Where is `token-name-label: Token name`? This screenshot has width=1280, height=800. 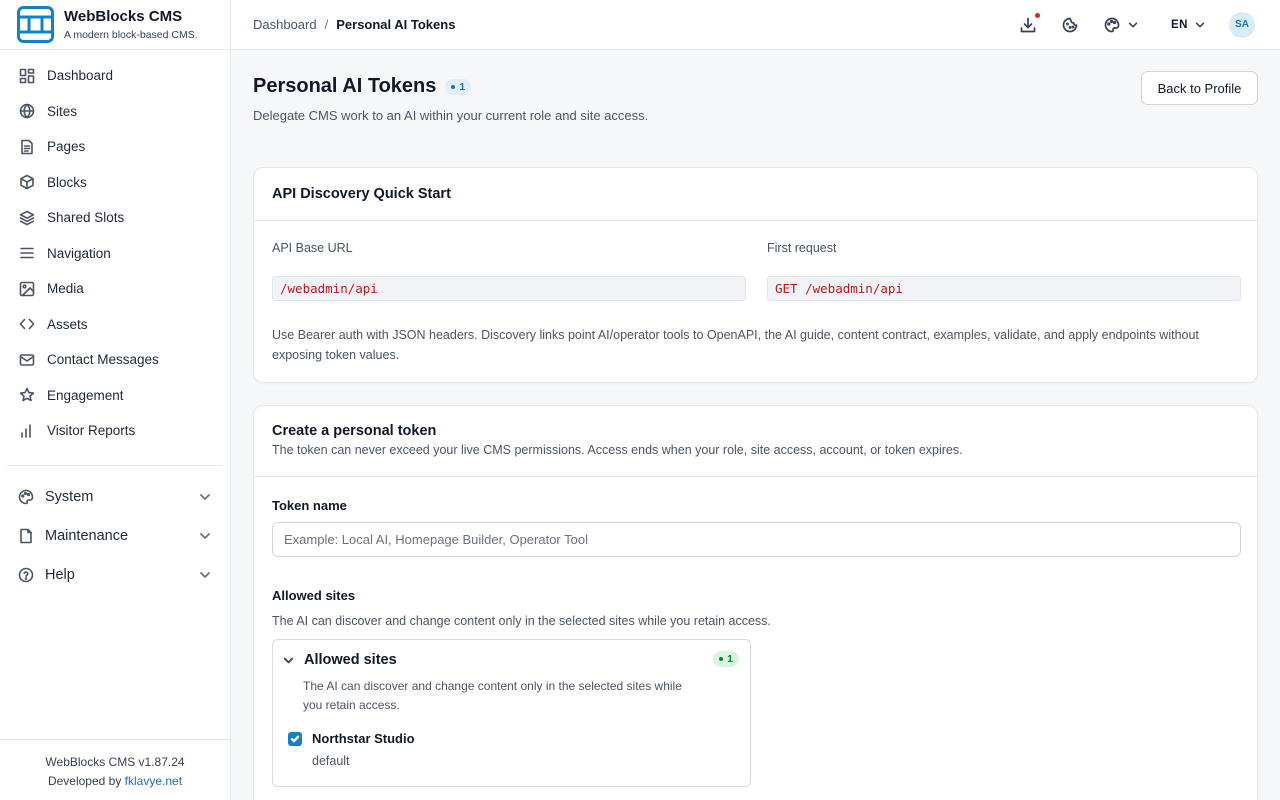
token-name-label: Token name is located at coordinates (309, 505).